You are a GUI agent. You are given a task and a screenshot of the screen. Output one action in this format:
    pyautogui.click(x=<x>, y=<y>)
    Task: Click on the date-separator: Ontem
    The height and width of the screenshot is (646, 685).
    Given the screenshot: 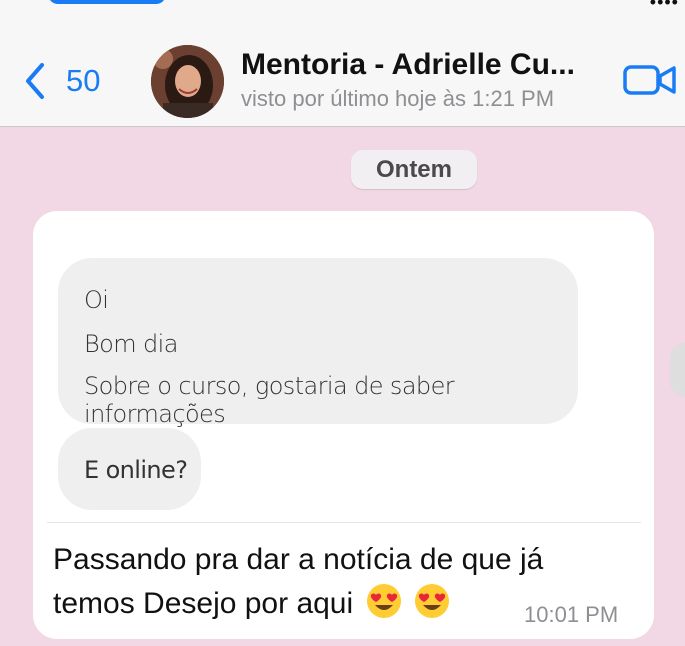 What is the action you would take?
    pyautogui.click(x=414, y=169)
    